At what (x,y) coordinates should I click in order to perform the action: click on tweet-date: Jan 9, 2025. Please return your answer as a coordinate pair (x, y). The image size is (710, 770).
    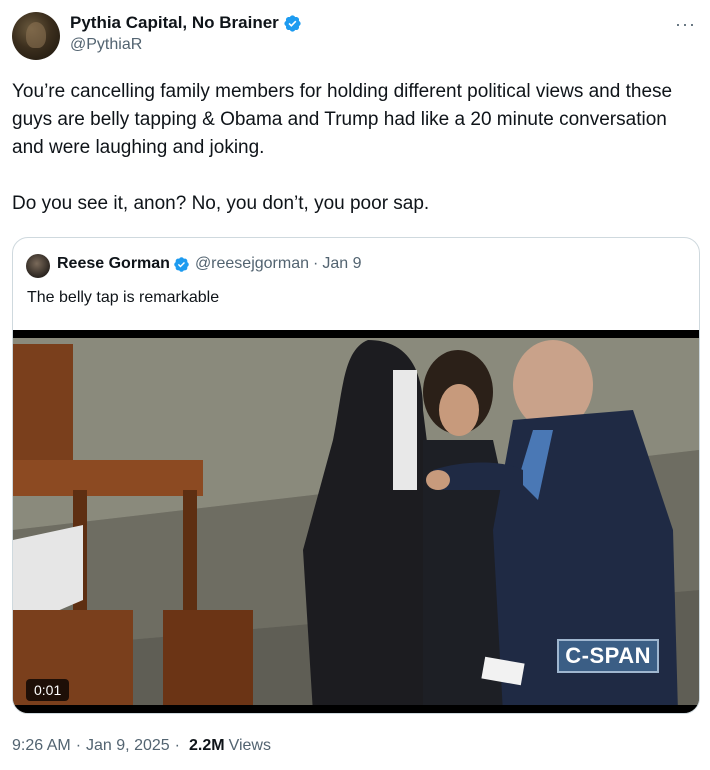
    Looking at the image, I should click on (128, 746).